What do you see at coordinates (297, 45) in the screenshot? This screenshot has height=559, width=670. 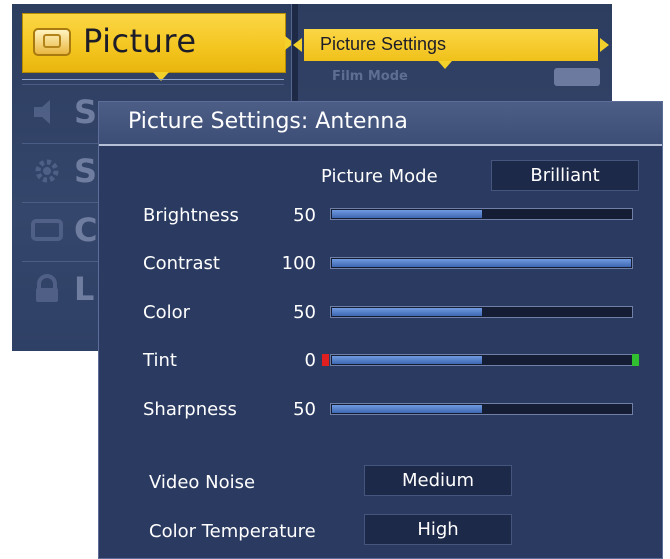 I see `left-arrow-icon` at bounding box center [297, 45].